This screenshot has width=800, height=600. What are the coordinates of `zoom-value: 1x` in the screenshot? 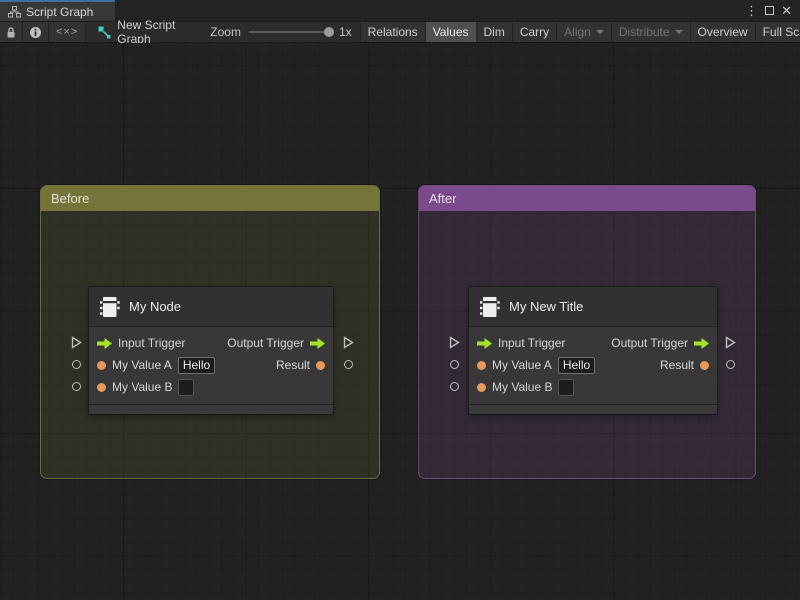 It's located at (345, 32).